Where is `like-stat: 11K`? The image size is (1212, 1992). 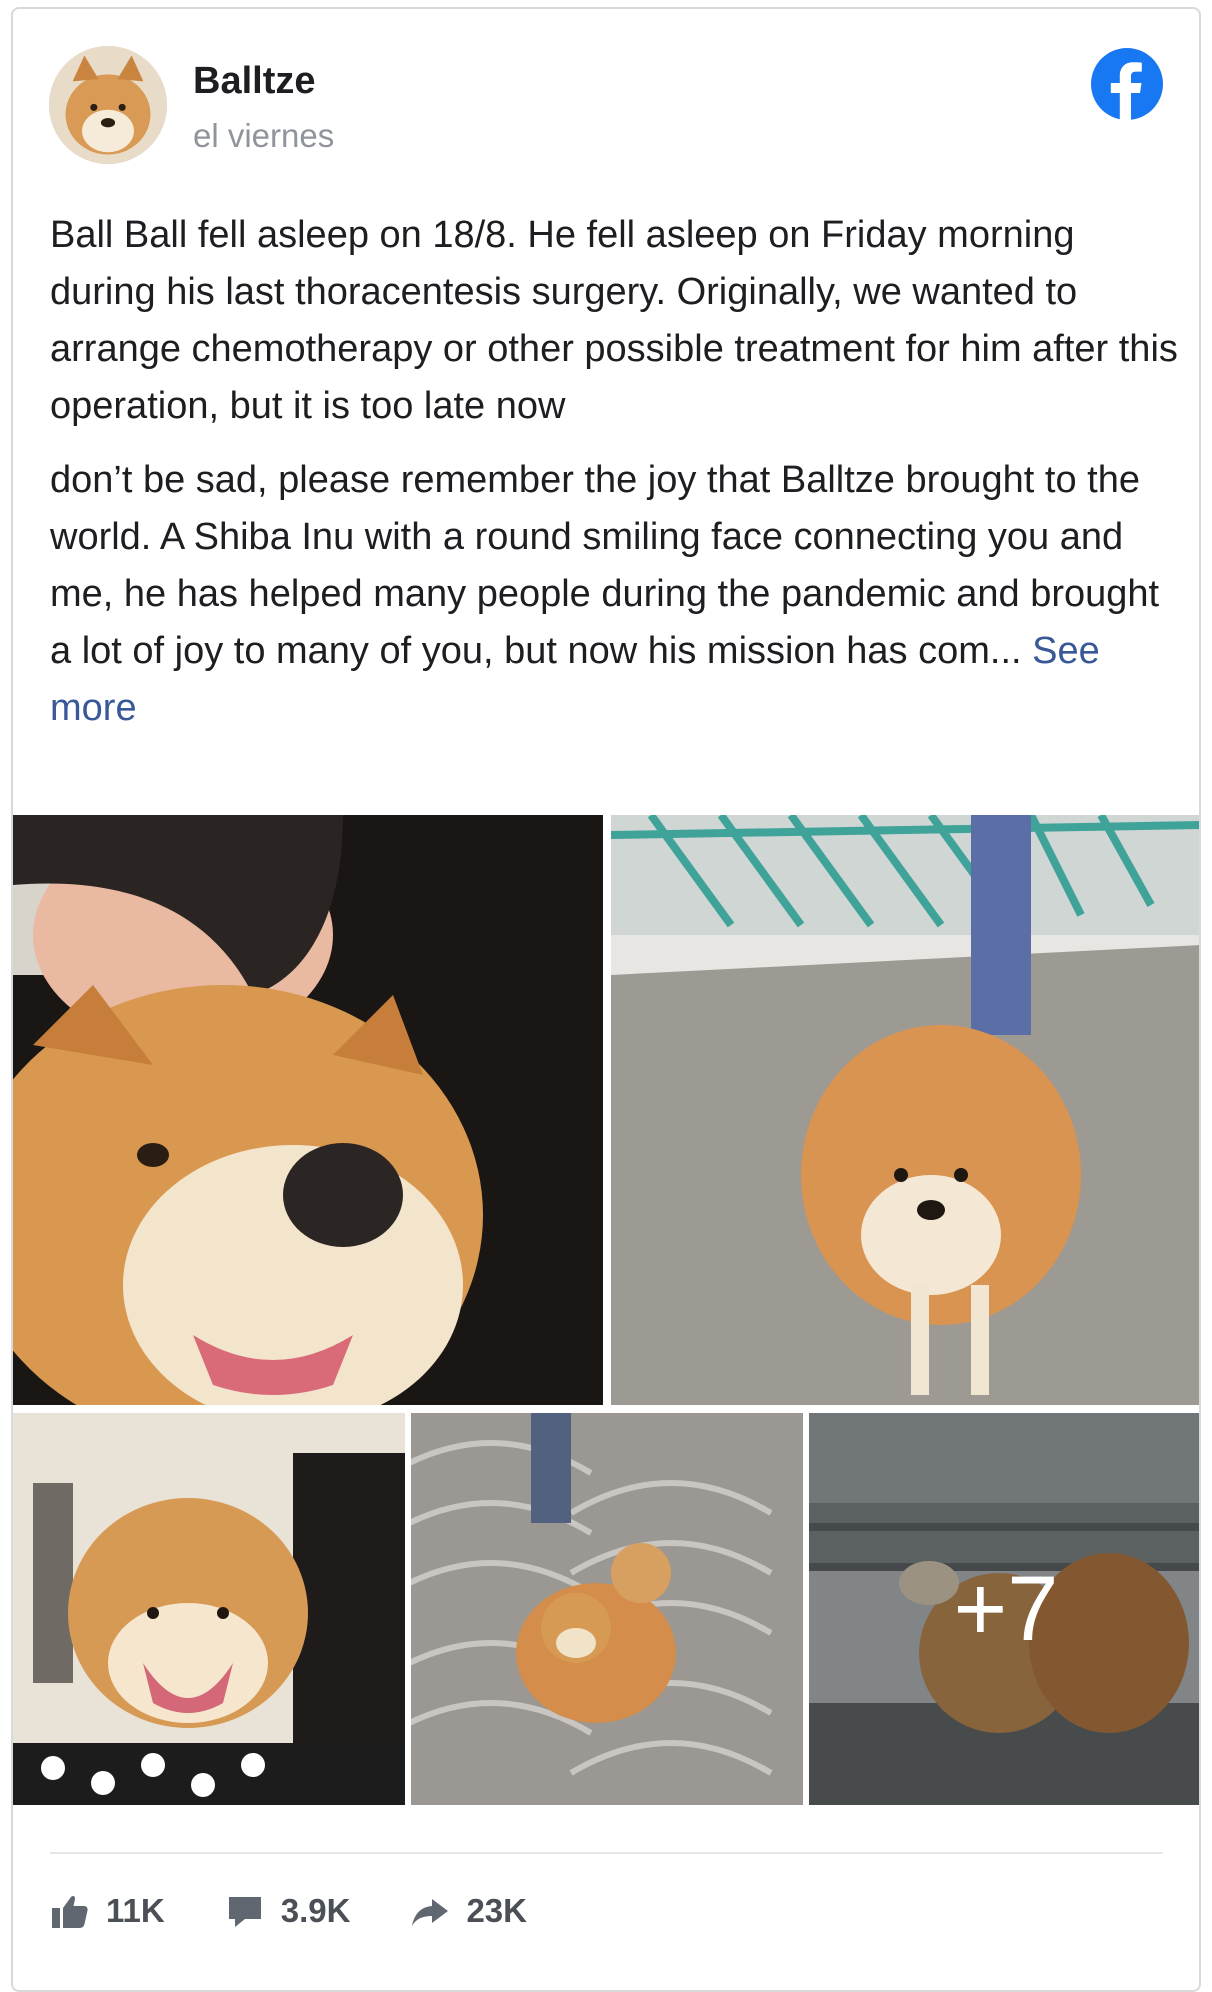 like-stat: 11K is located at coordinates (107, 1911).